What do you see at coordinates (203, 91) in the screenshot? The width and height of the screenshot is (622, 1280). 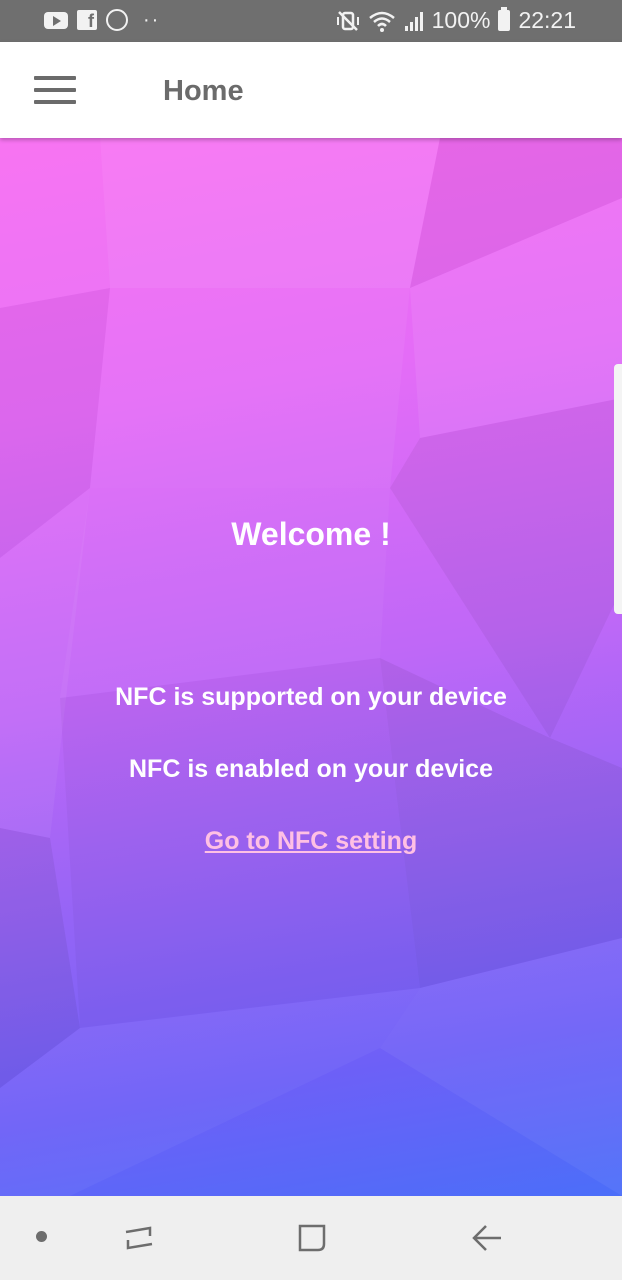 I see `page-title: Home` at bounding box center [203, 91].